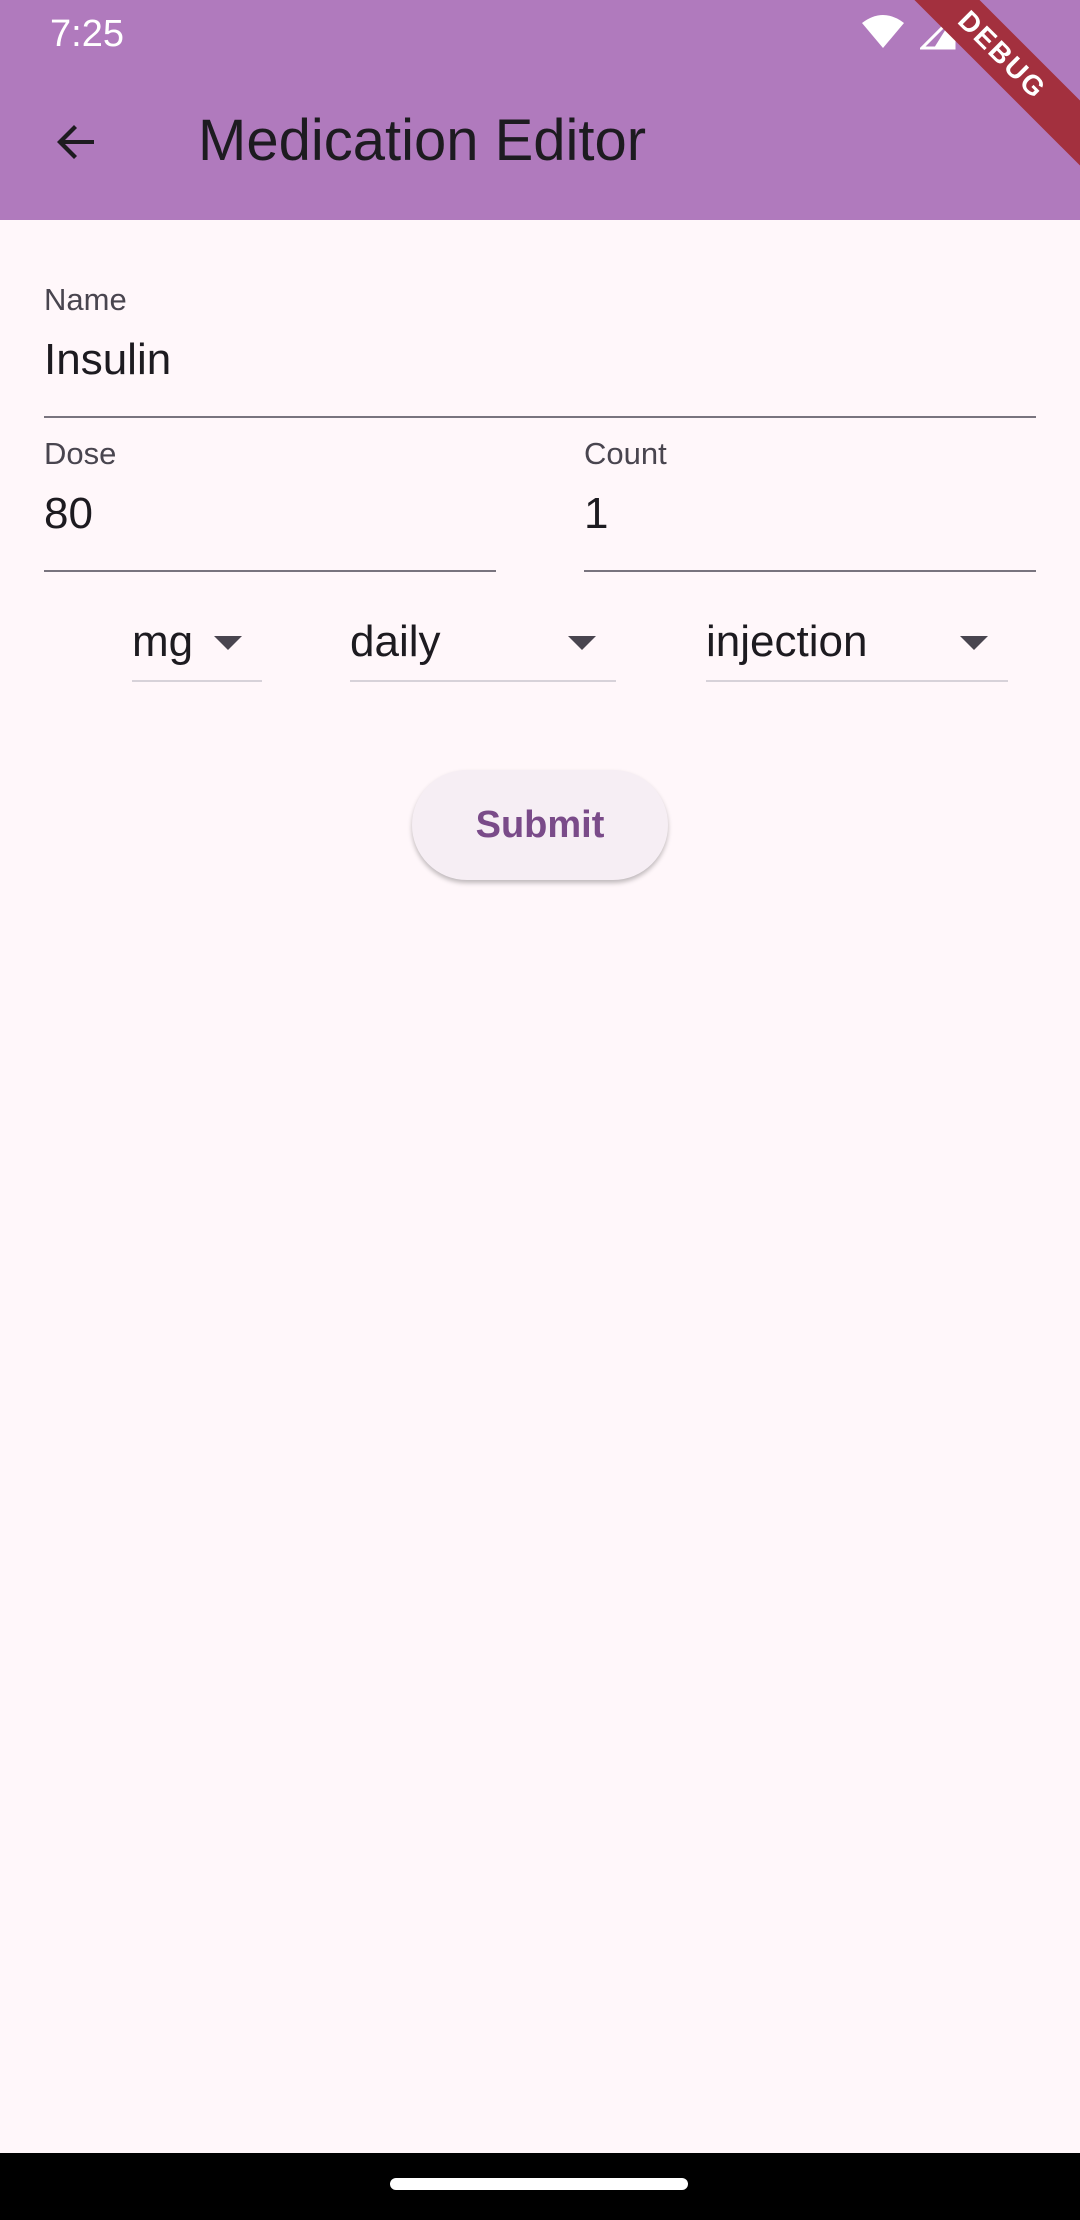 The height and width of the screenshot is (2220, 1080). Describe the element at coordinates (540, 350) in the screenshot. I see `name-field: Name Insulin` at that location.